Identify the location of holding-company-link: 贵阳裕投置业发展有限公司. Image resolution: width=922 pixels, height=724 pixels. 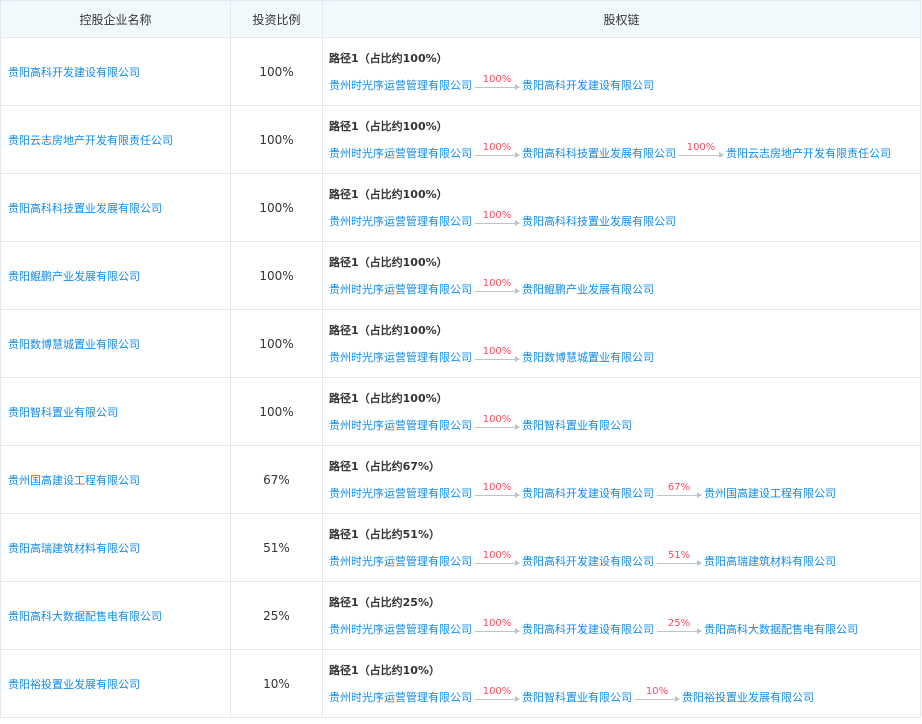
(115, 683).